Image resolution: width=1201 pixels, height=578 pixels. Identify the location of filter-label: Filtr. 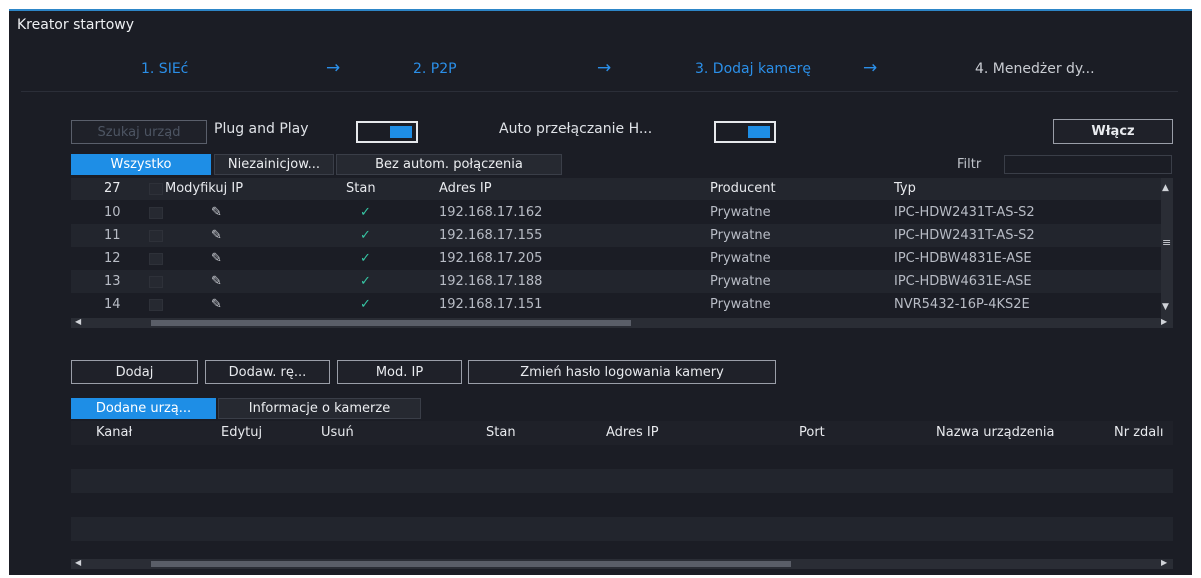
(969, 164).